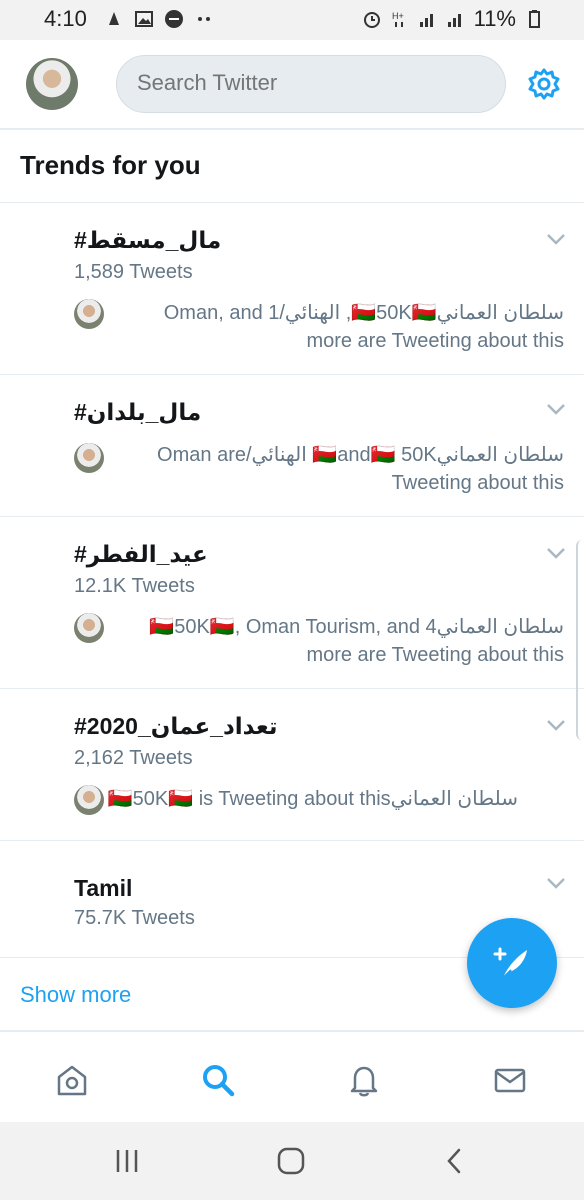  I want to click on trend-name: #تعداد_عمان_2020, so click(176, 726).